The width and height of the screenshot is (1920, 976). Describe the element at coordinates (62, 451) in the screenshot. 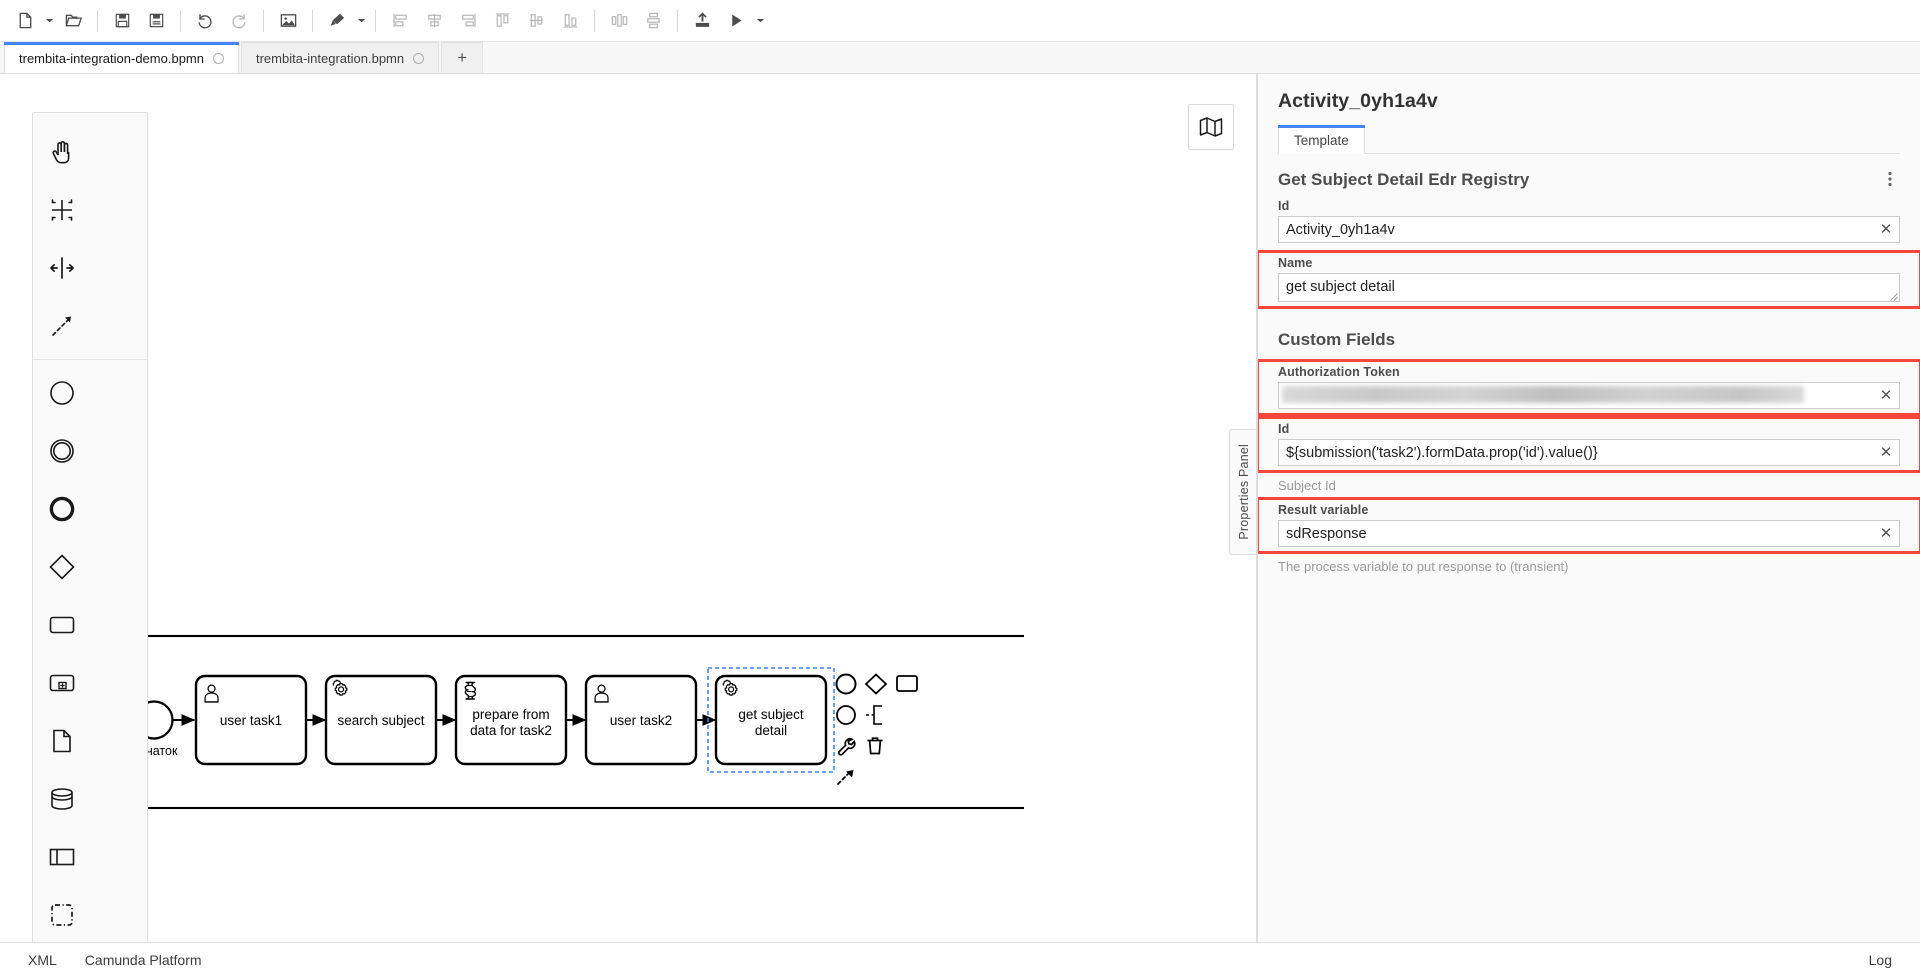

I see `create-intermediate-event` at that location.